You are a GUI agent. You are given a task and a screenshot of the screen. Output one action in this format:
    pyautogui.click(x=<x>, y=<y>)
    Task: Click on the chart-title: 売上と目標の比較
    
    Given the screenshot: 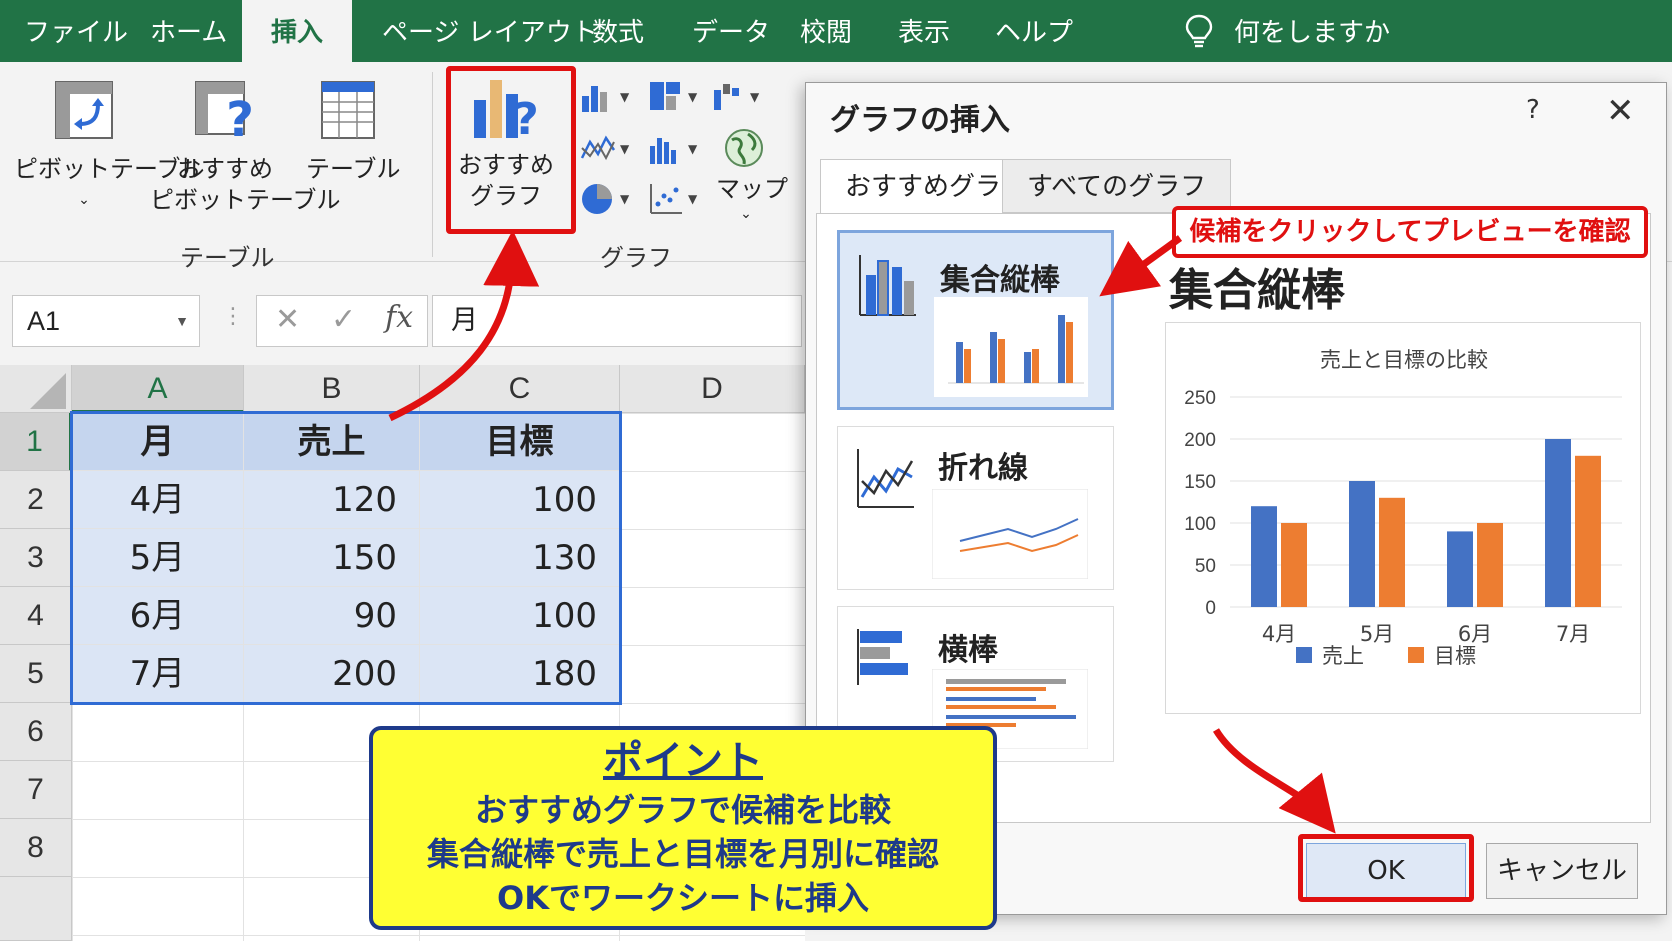 What is the action you would take?
    pyautogui.click(x=1404, y=360)
    